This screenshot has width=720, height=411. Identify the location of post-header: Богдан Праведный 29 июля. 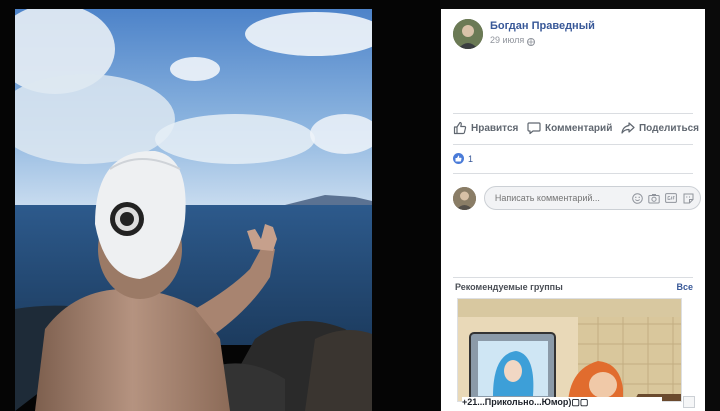
(524, 34).